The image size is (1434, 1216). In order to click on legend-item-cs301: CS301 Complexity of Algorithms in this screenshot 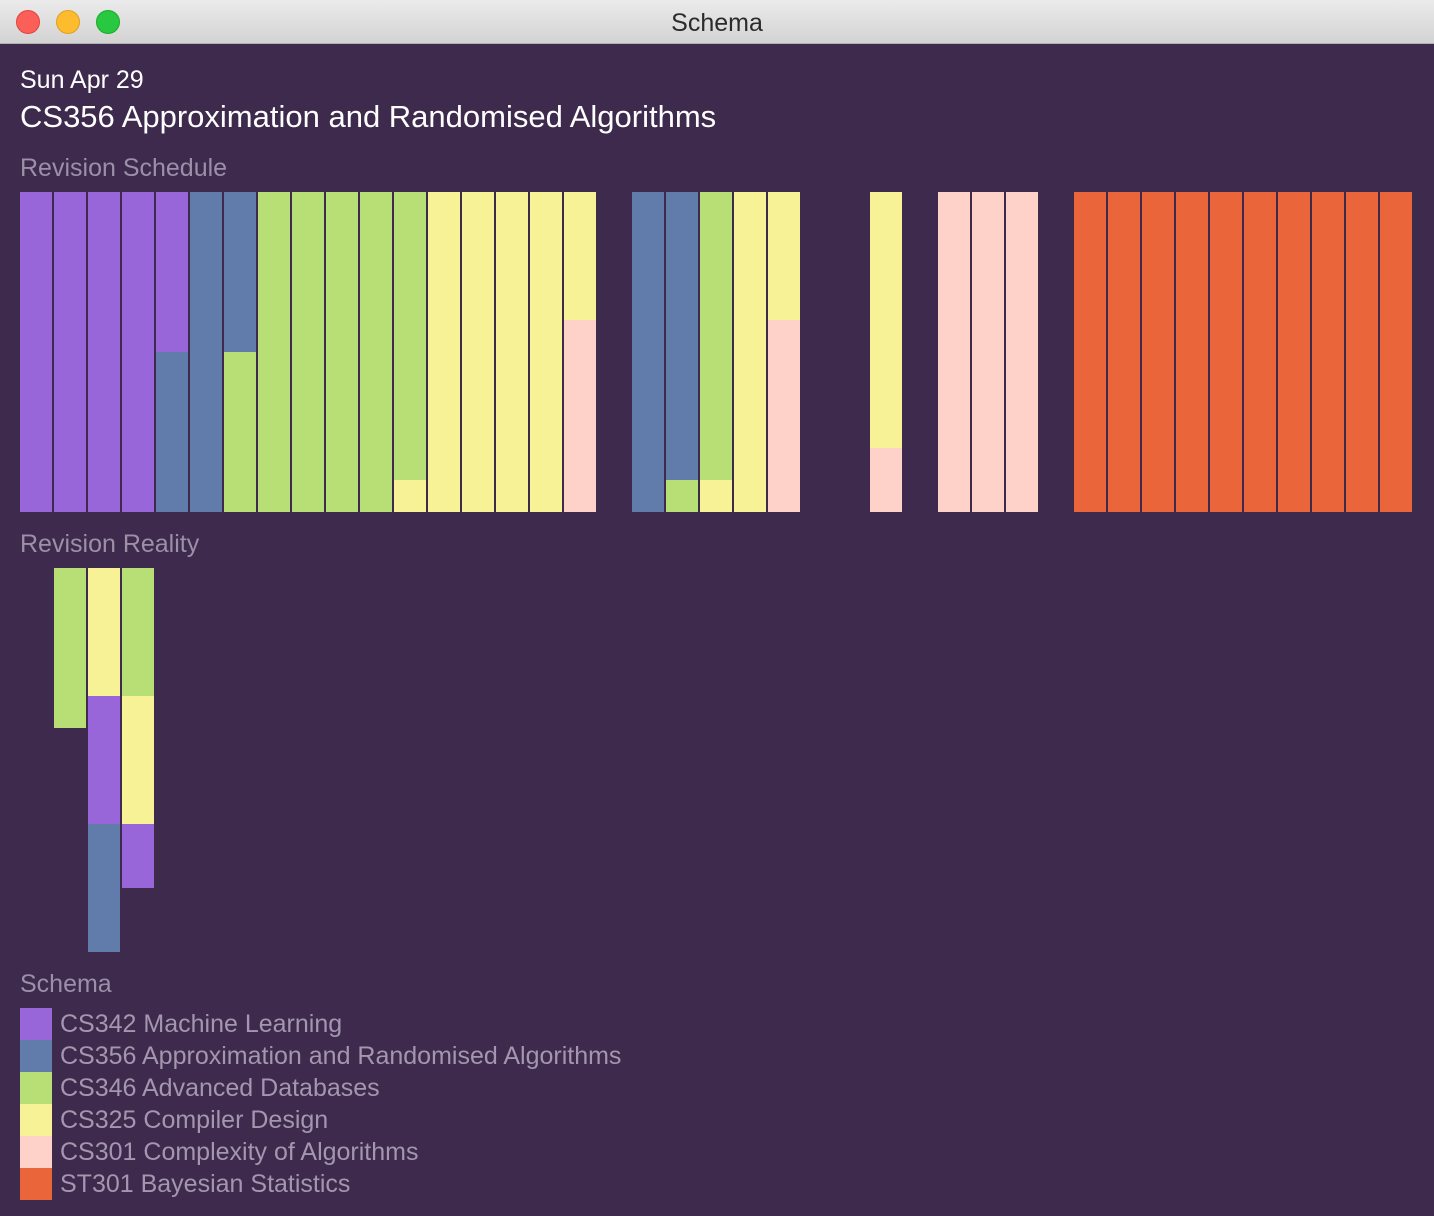, I will do `click(320, 1152)`.